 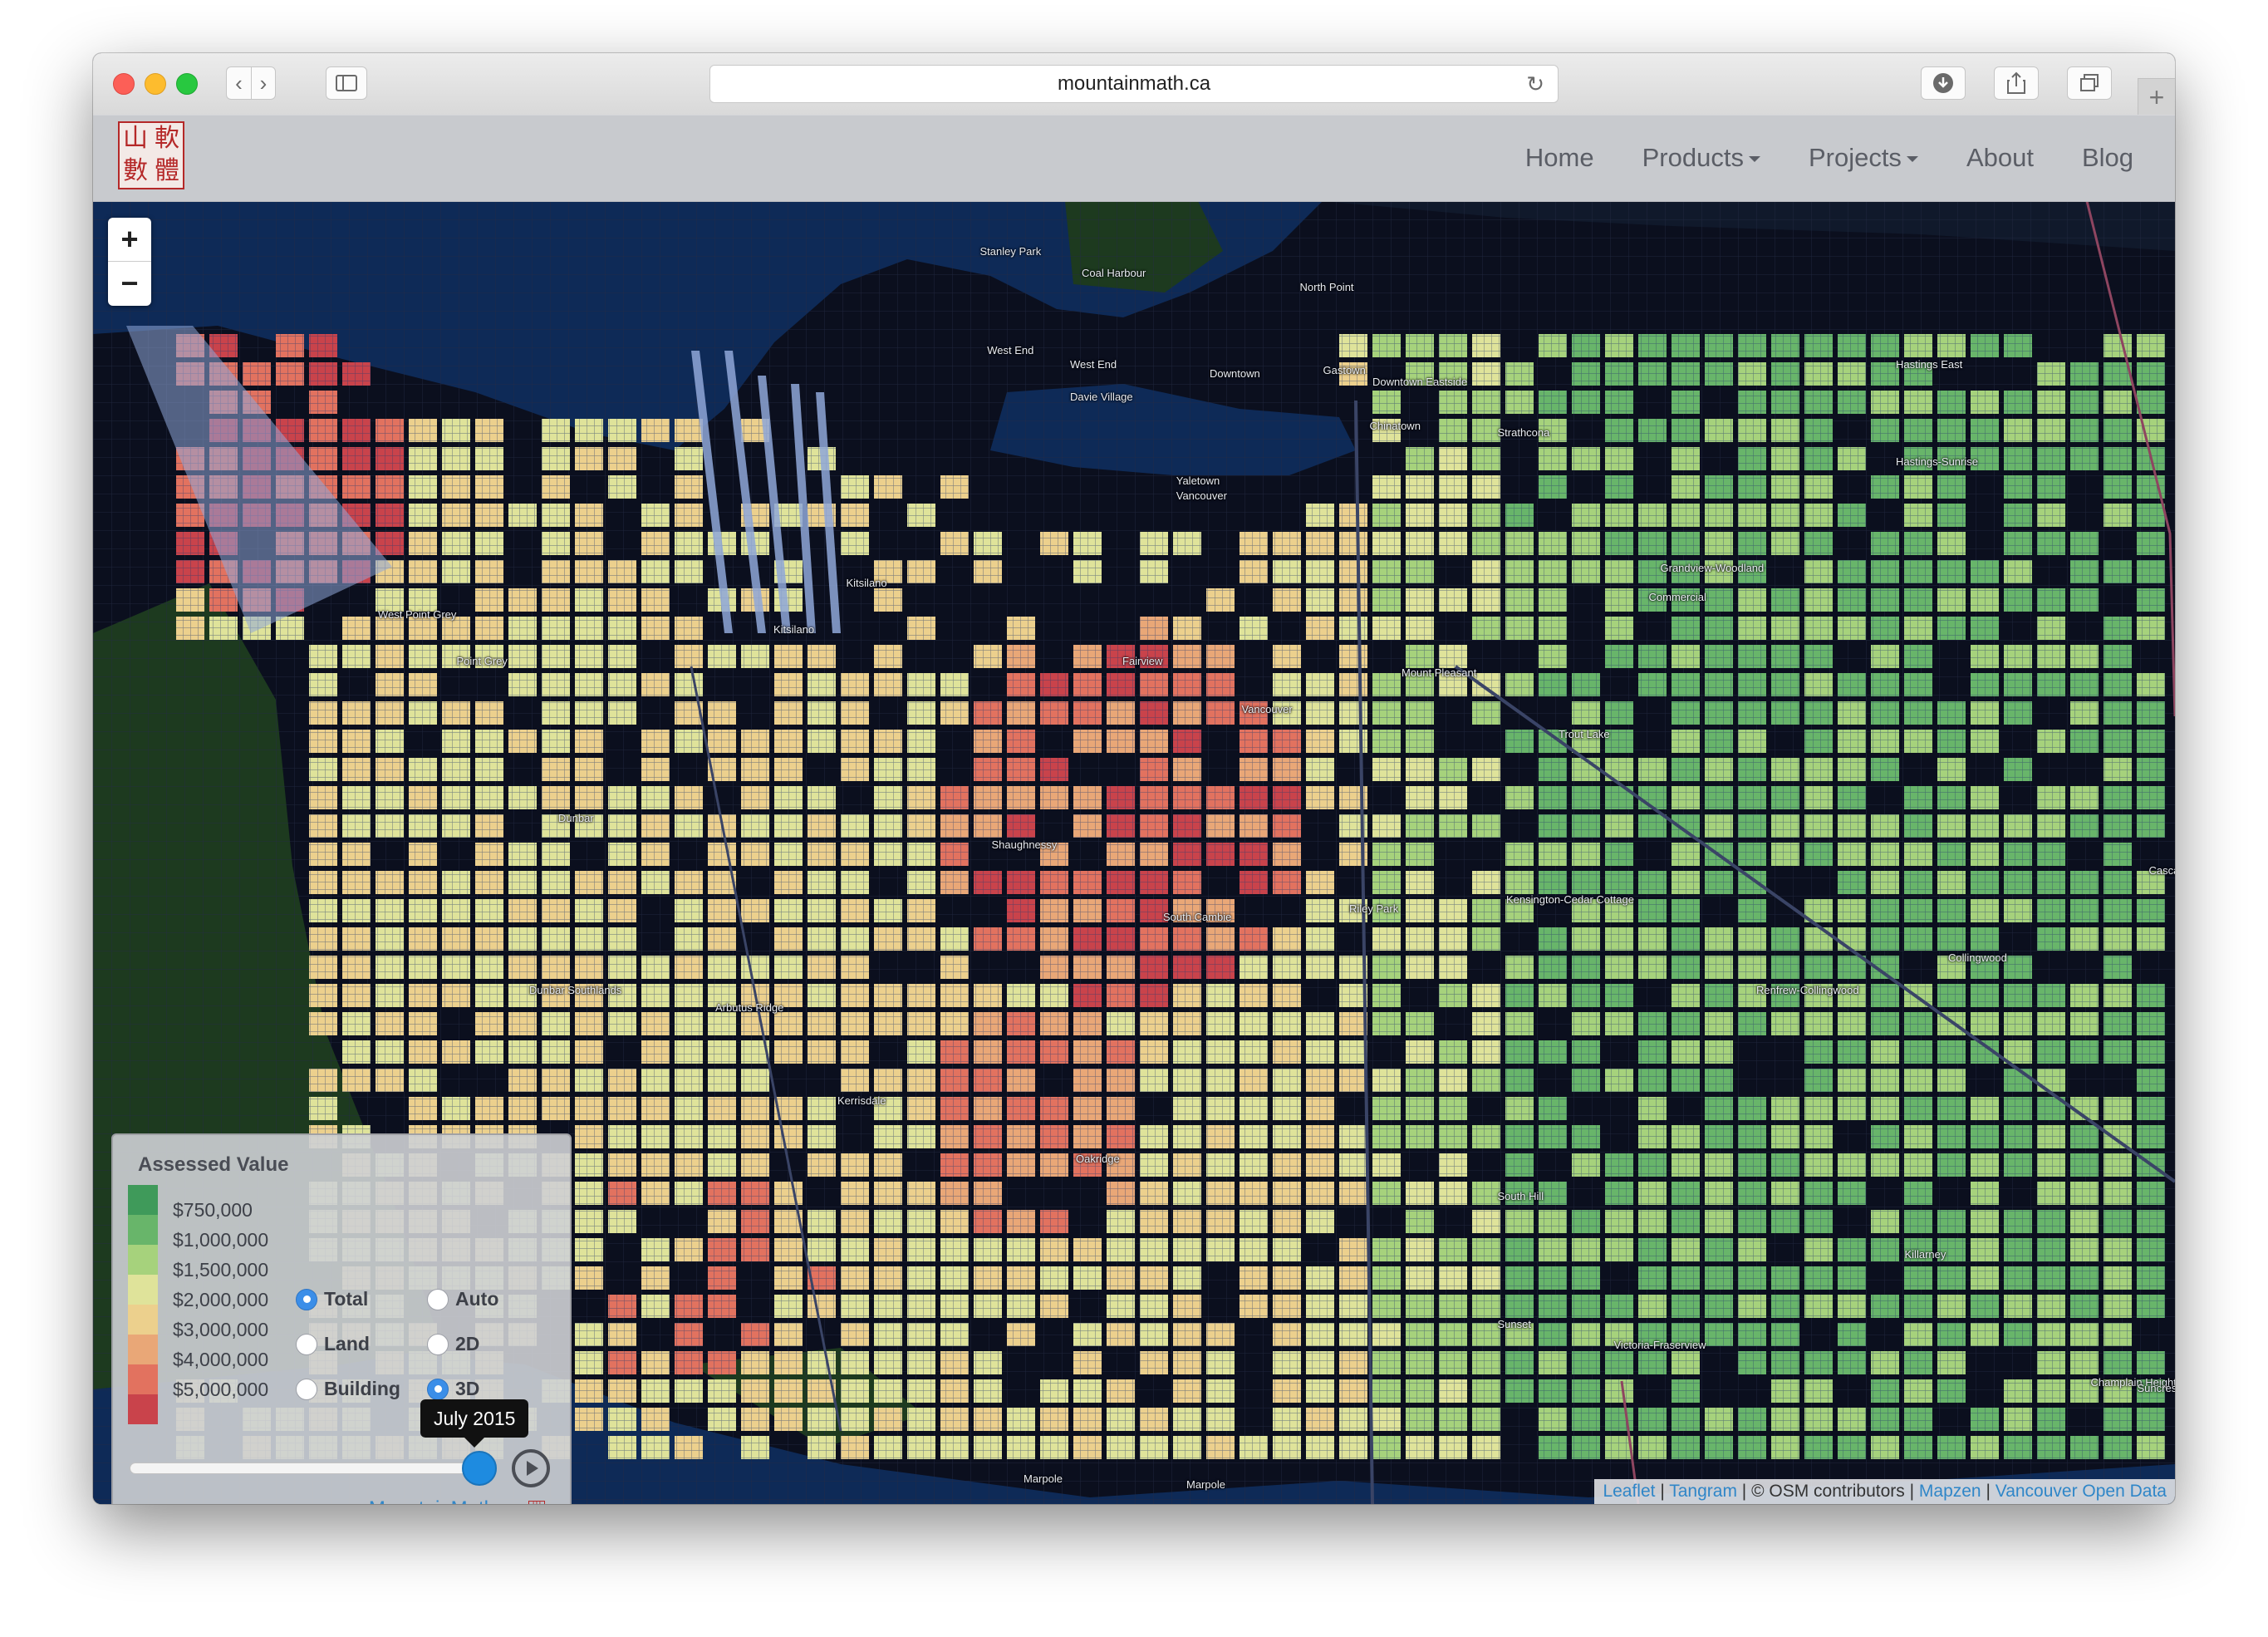 What do you see at coordinates (531, 1468) in the screenshot?
I see `play-icon` at bounding box center [531, 1468].